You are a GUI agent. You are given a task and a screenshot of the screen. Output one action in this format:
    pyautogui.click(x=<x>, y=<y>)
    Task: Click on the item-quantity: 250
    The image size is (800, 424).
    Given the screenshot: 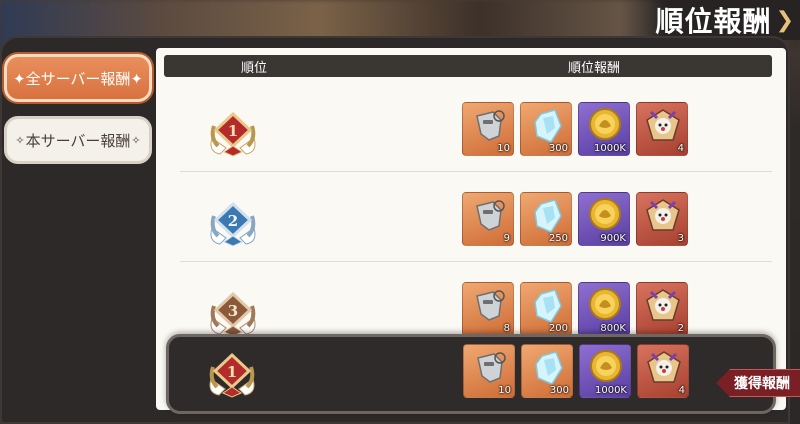 What is the action you would take?
    pyautogui.click(x=558, y=238)
    